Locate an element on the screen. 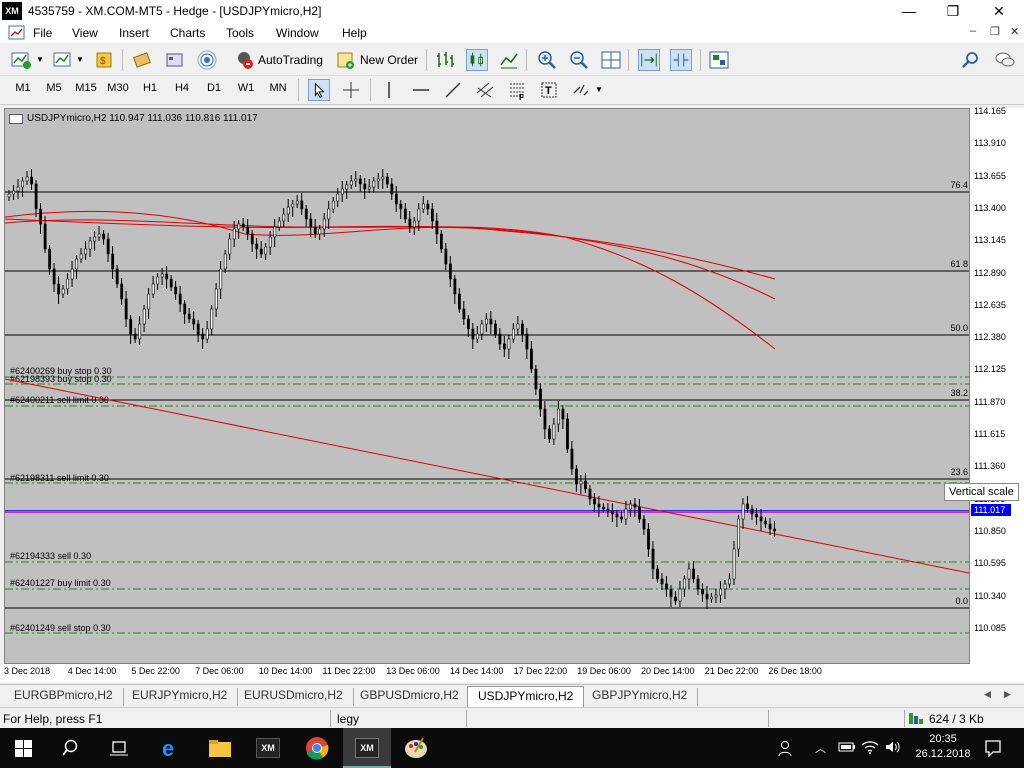 The image size is (1024, 768). timeframe-m15: M15 is located at coordinates (86, 88).